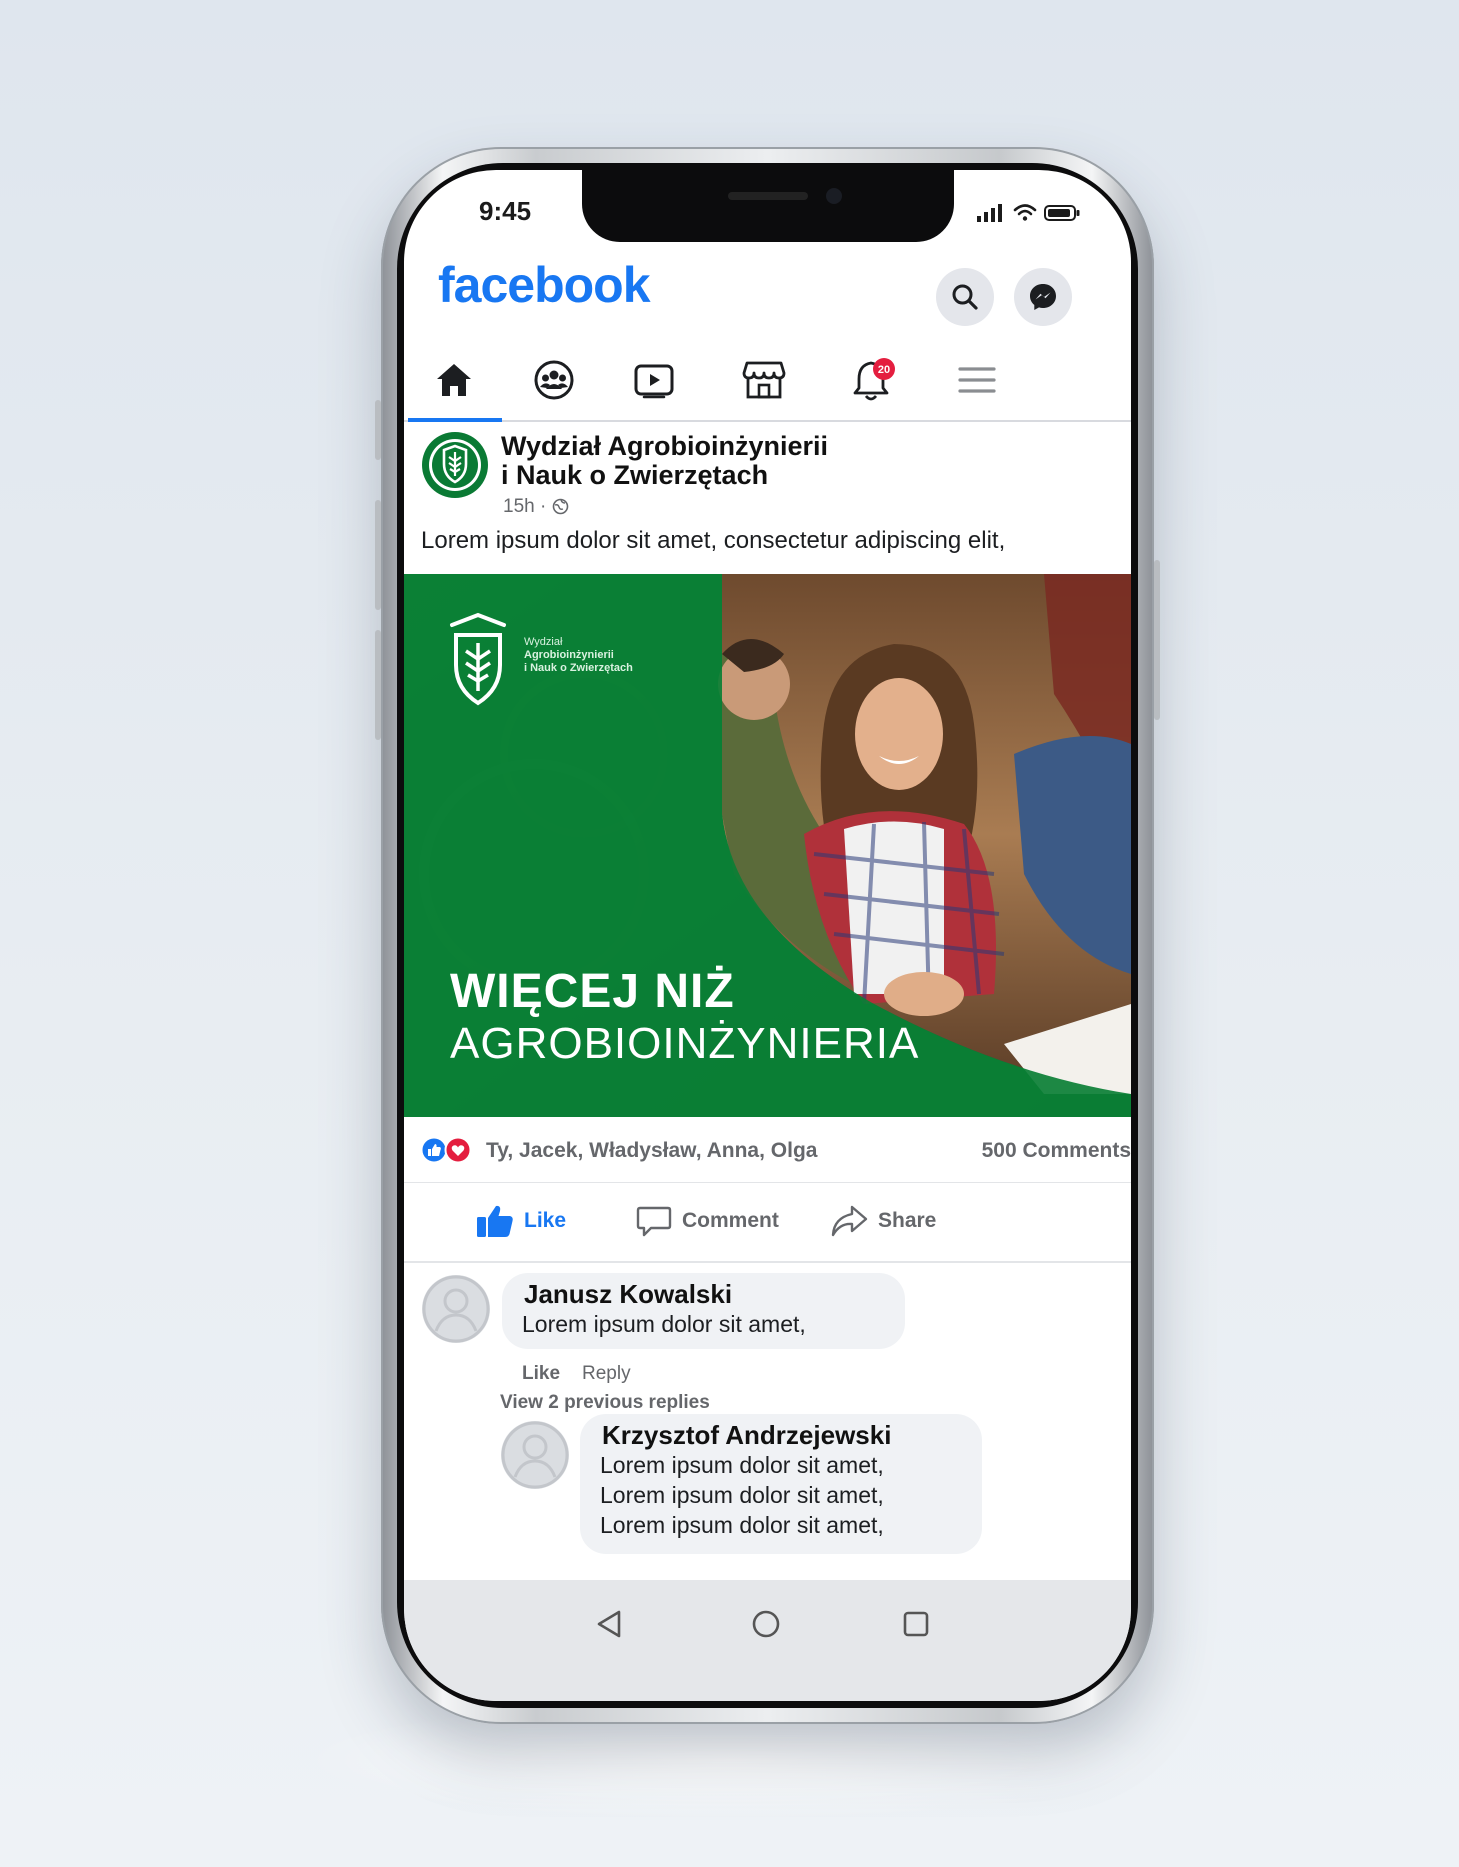 The image size is (1459, 1867). Describe the element at coordinates (1157, 640) in the screenshot. I see `power-button` at that location.